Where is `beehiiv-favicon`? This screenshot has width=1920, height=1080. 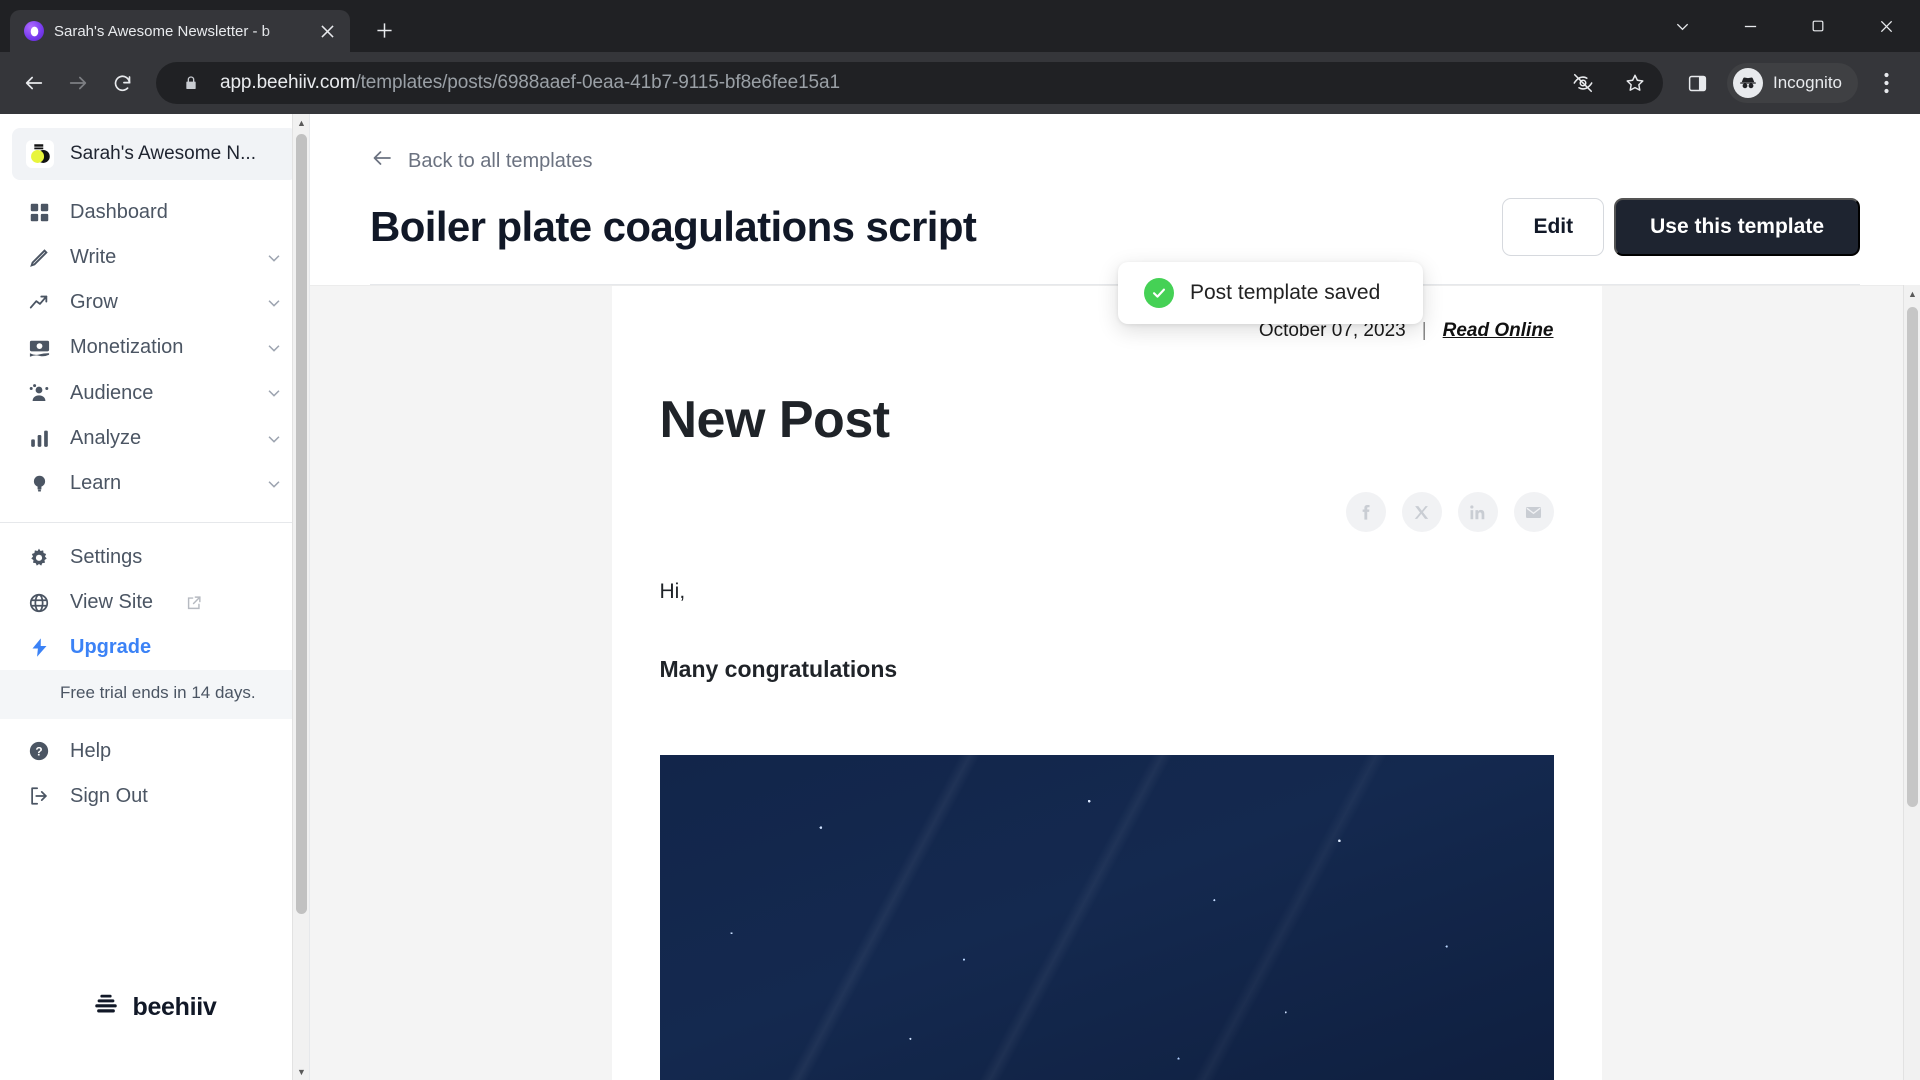
beehiiv-favicon is located at coordinates (34, 31).